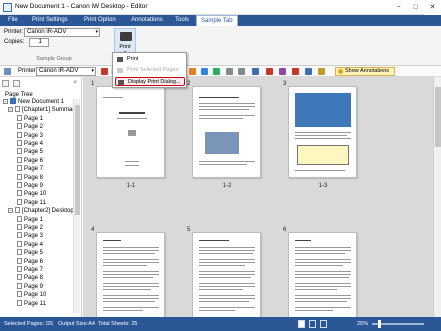 This screenshot has width=441, height=331. What do you see at coordinates (93, 230) in the screenshot?
I see `page-number: 4` at bounding box center [93, 230].